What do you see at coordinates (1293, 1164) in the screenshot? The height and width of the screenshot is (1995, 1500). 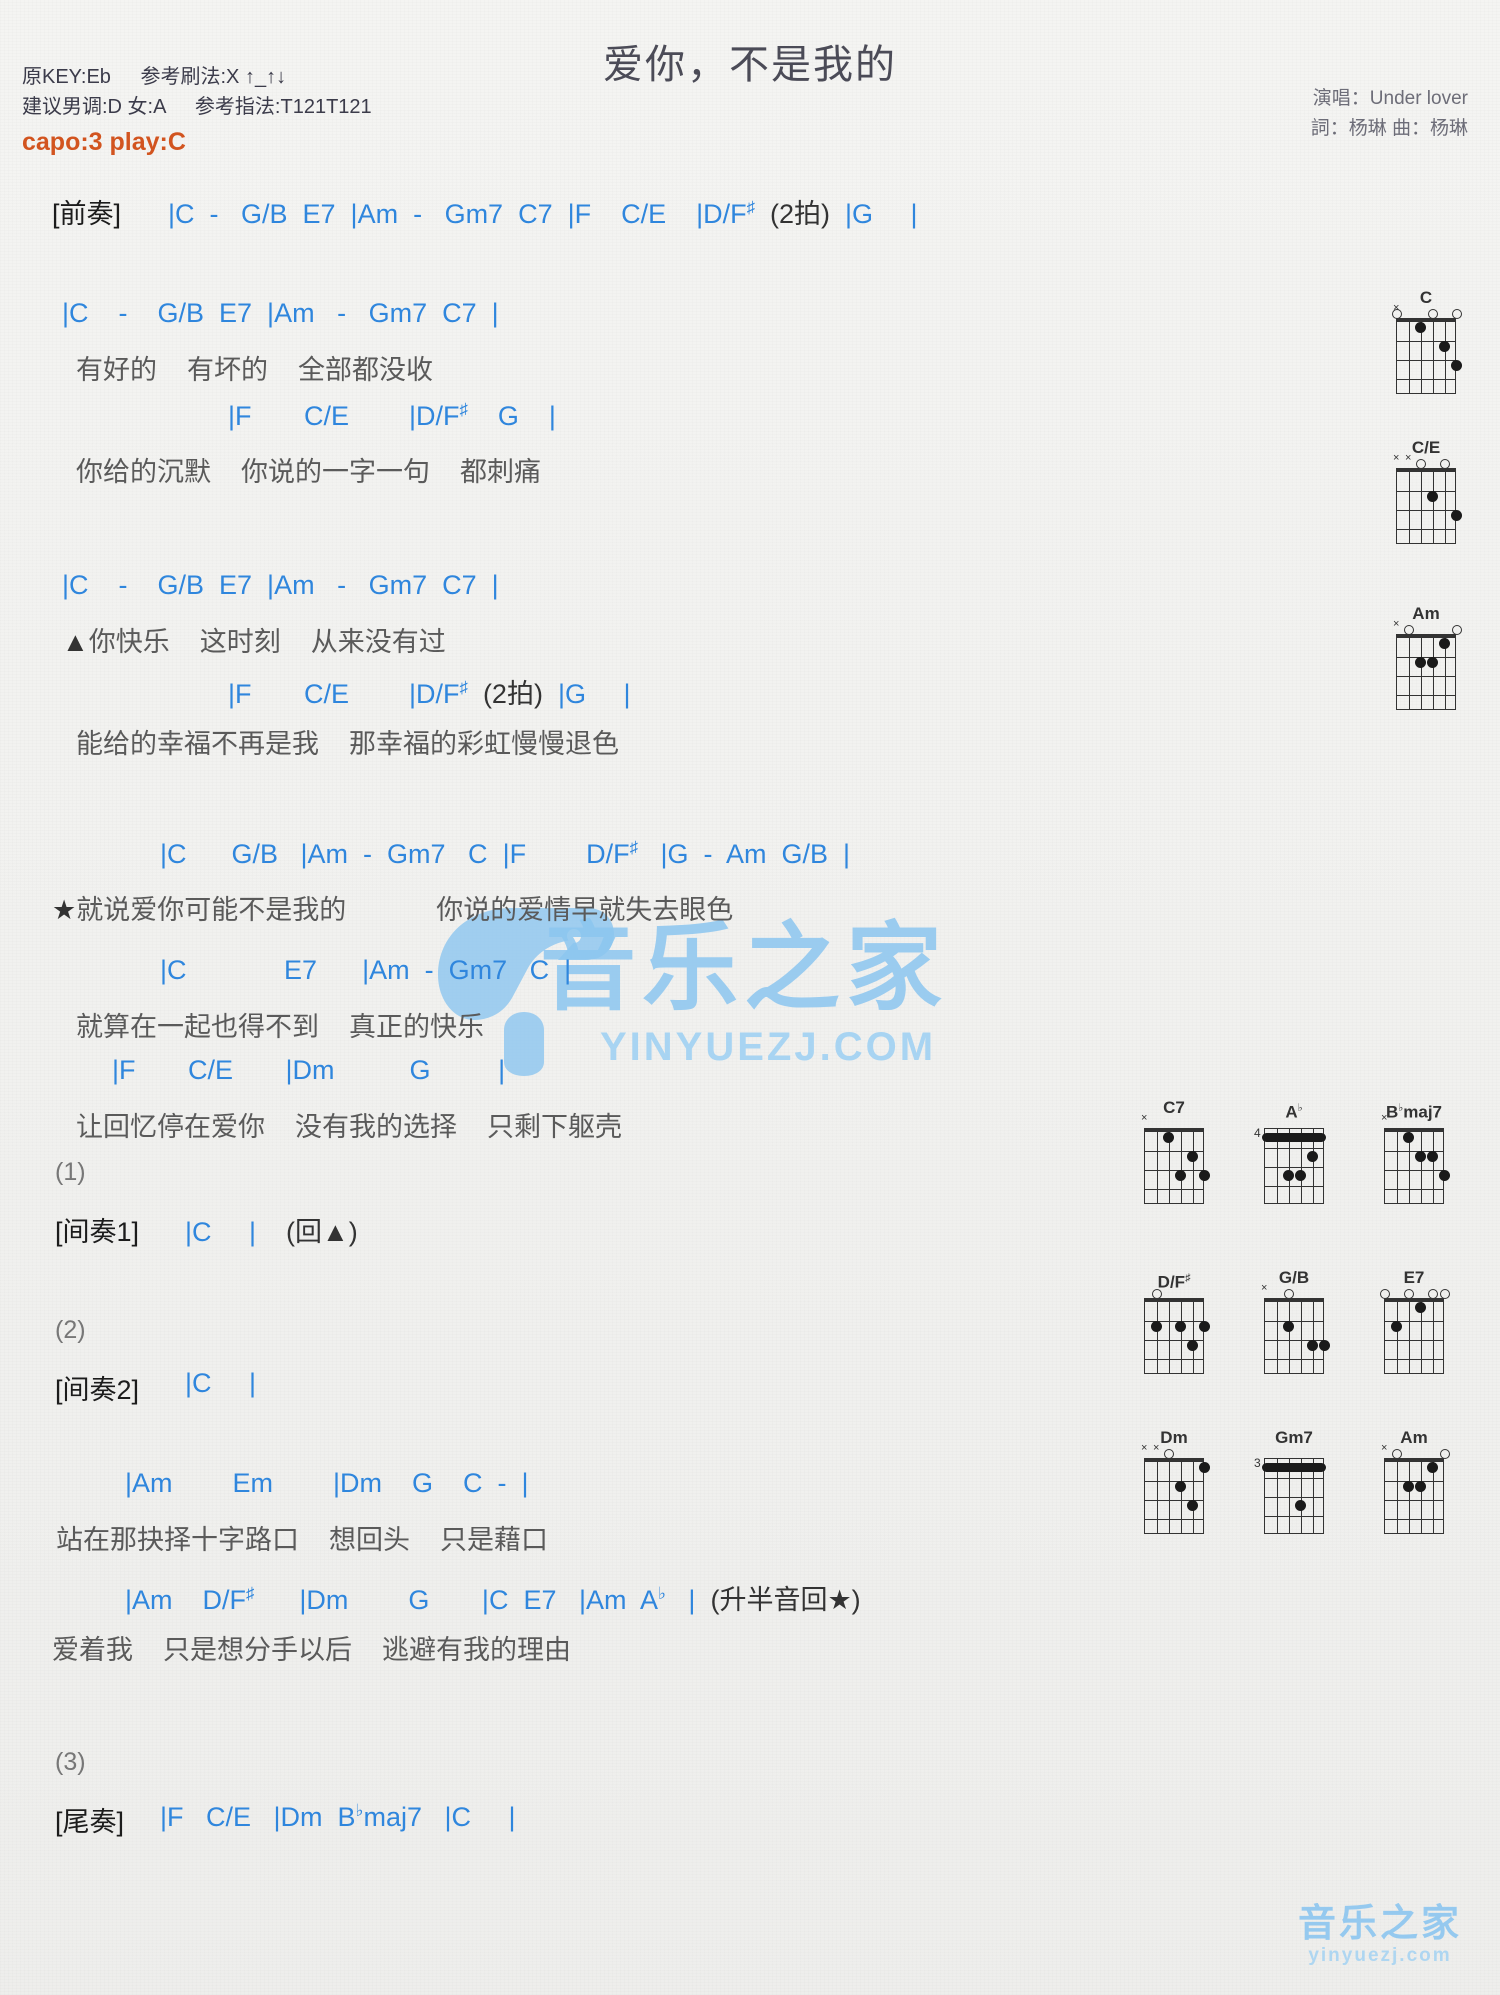 I see `chord-diagram-fretboard: 4` at bounding box center [1293, 1164].